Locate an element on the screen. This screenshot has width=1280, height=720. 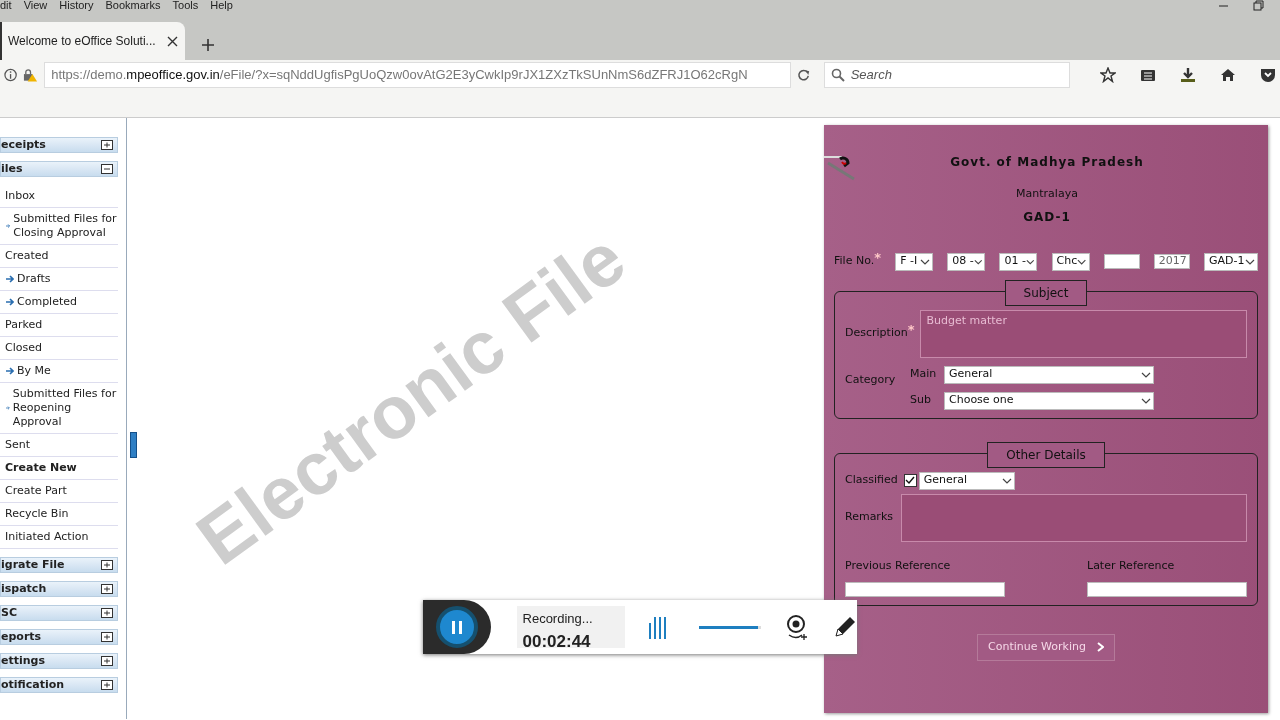
pocket-icon is located at coordinates (1268, 75).